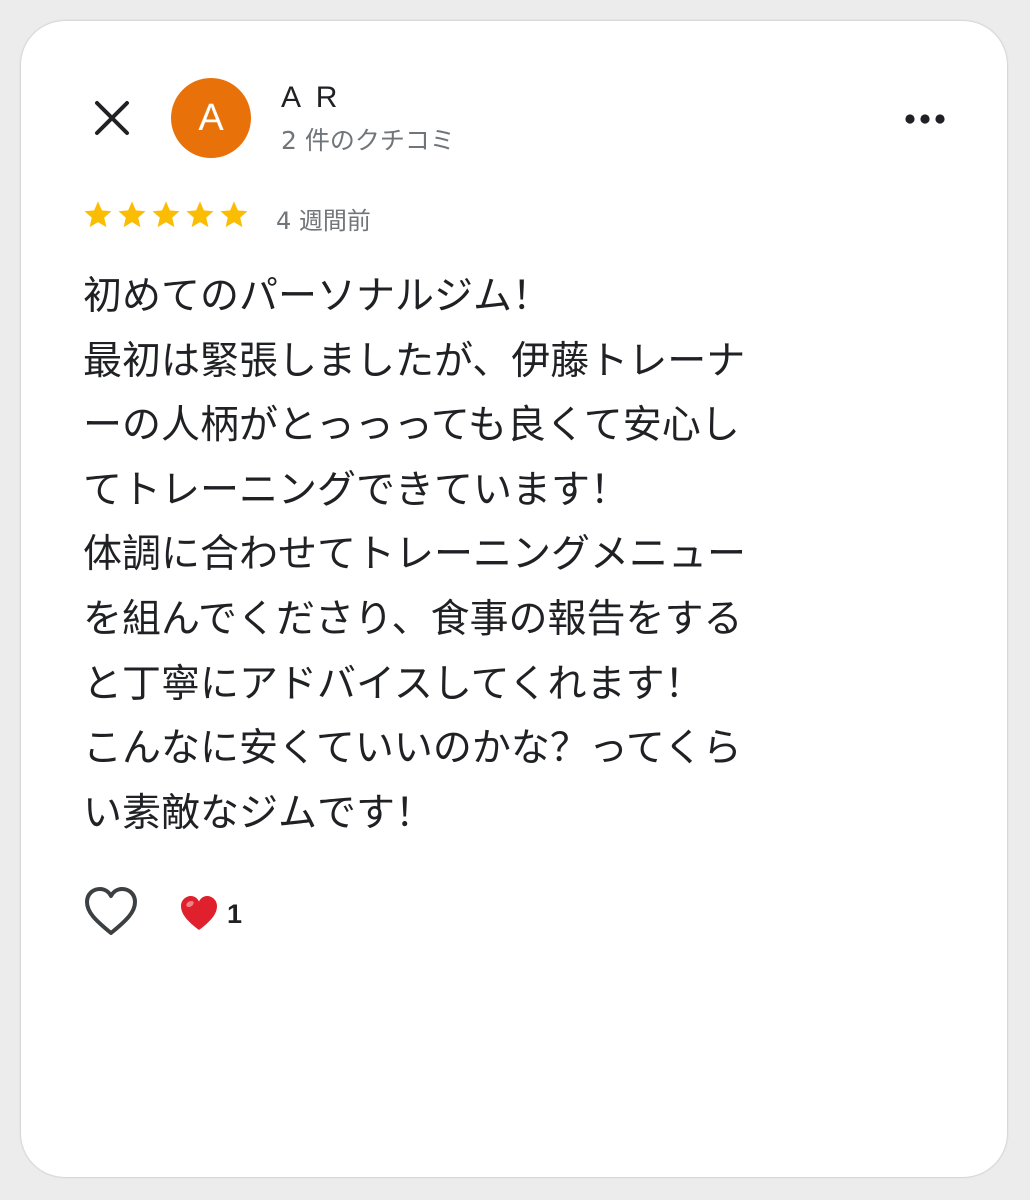 The height and width of the screenshot is (1200, 1030). What do you see at coordinates (393, 684) in the screenshot?
I see `review-text-line: と丁寧にアドバイスしてくれます！` at bounding box center [393, 684].